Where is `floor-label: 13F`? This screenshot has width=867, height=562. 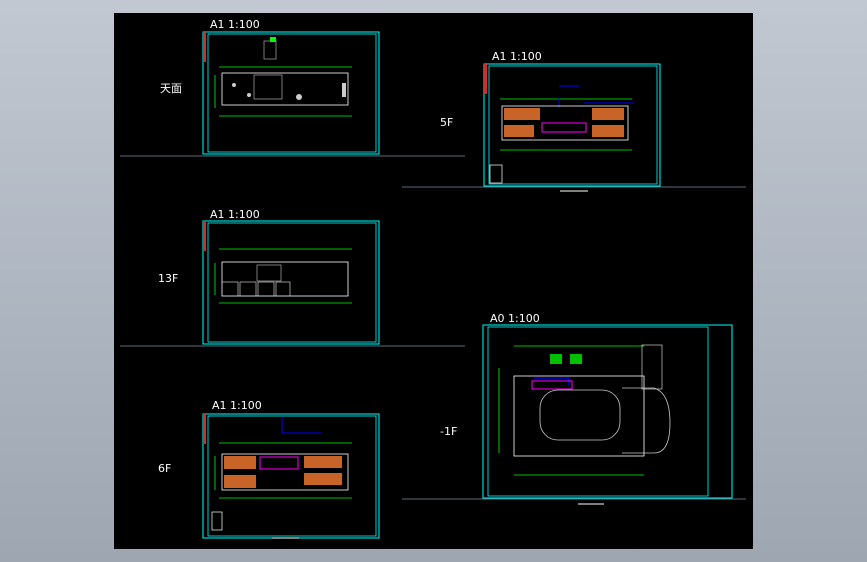
floor-label: 13F is located at coordinates (168, 278).